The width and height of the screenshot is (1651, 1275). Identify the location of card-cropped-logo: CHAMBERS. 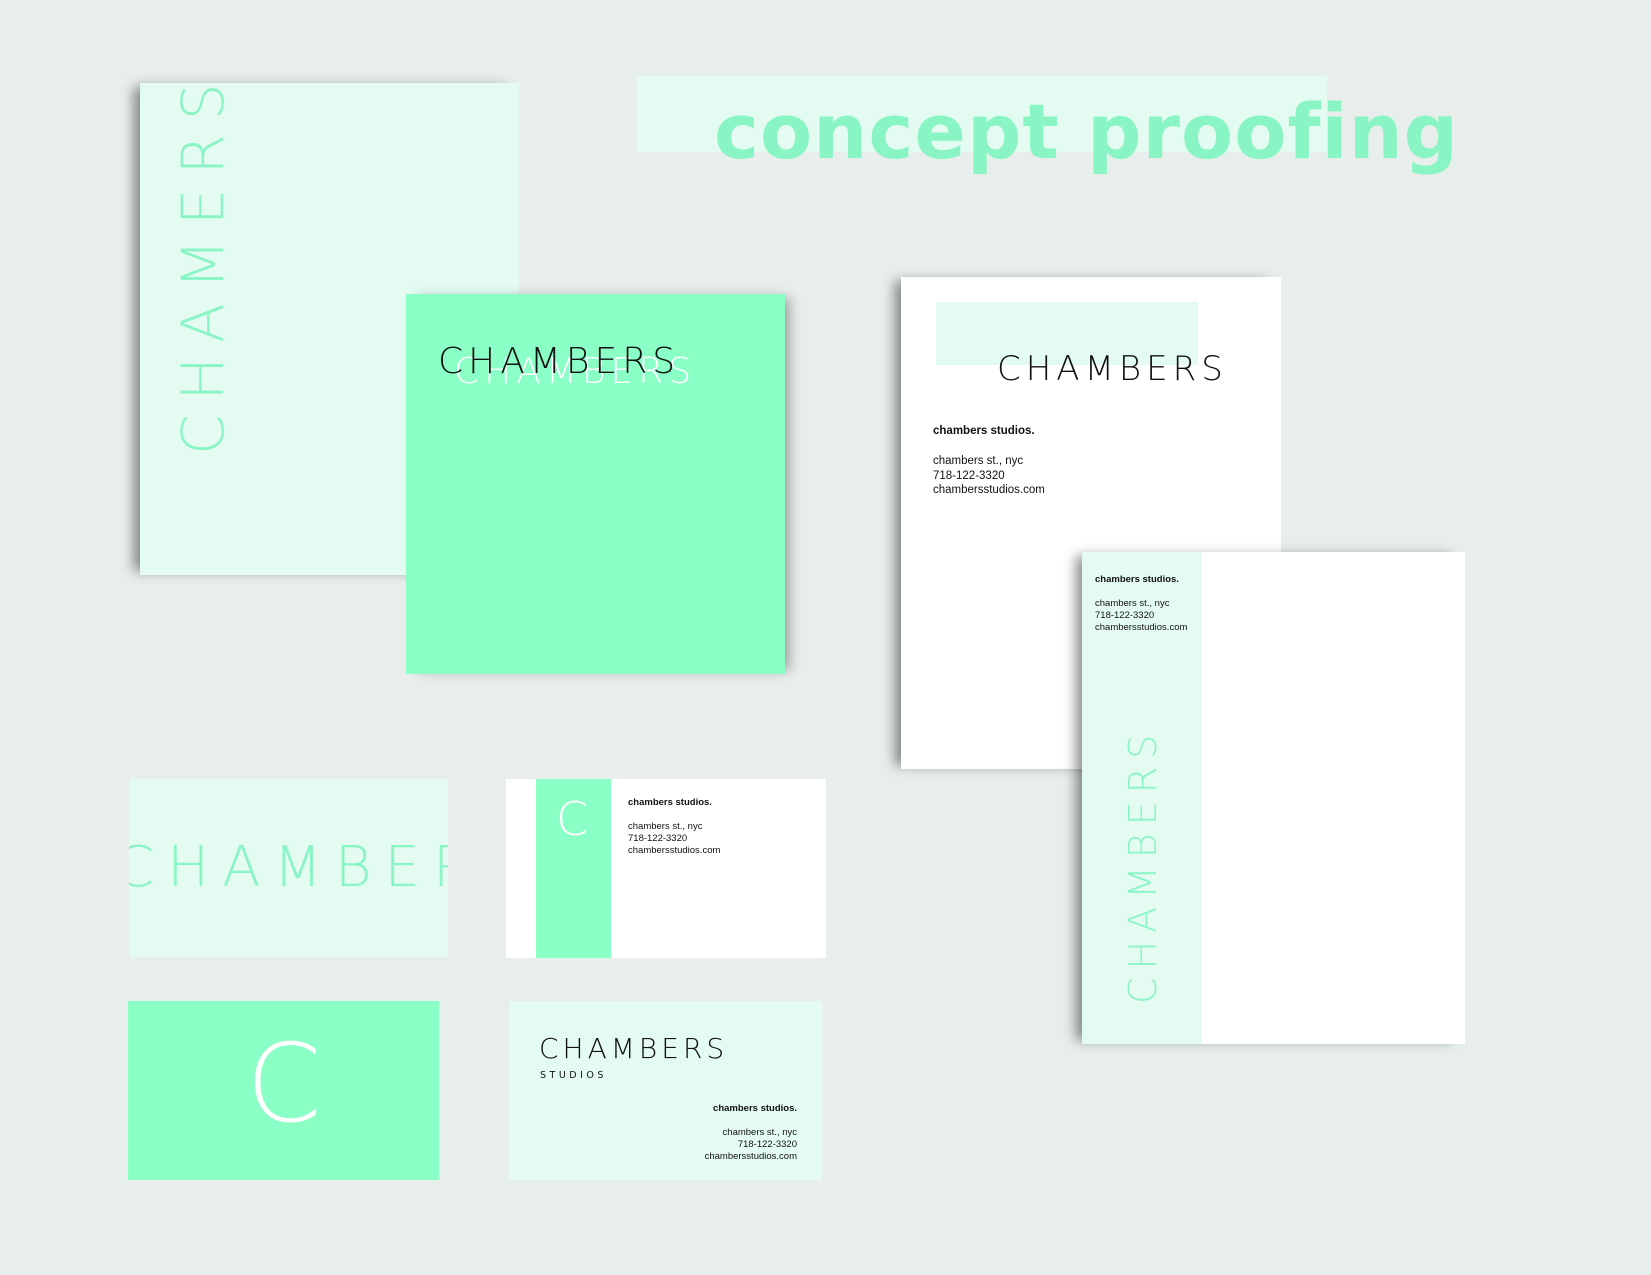
(288, 867).